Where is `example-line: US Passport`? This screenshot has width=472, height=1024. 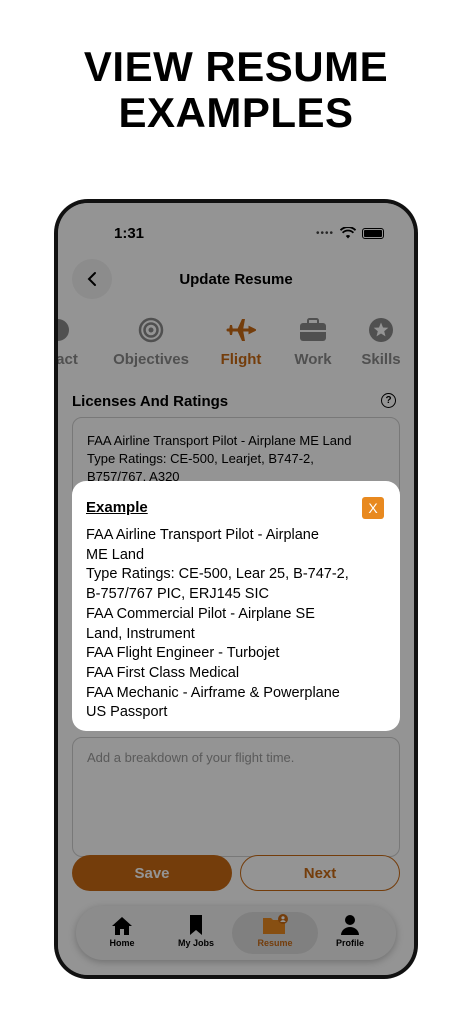 example-line: US Passport is located at coordinates (127, 712).